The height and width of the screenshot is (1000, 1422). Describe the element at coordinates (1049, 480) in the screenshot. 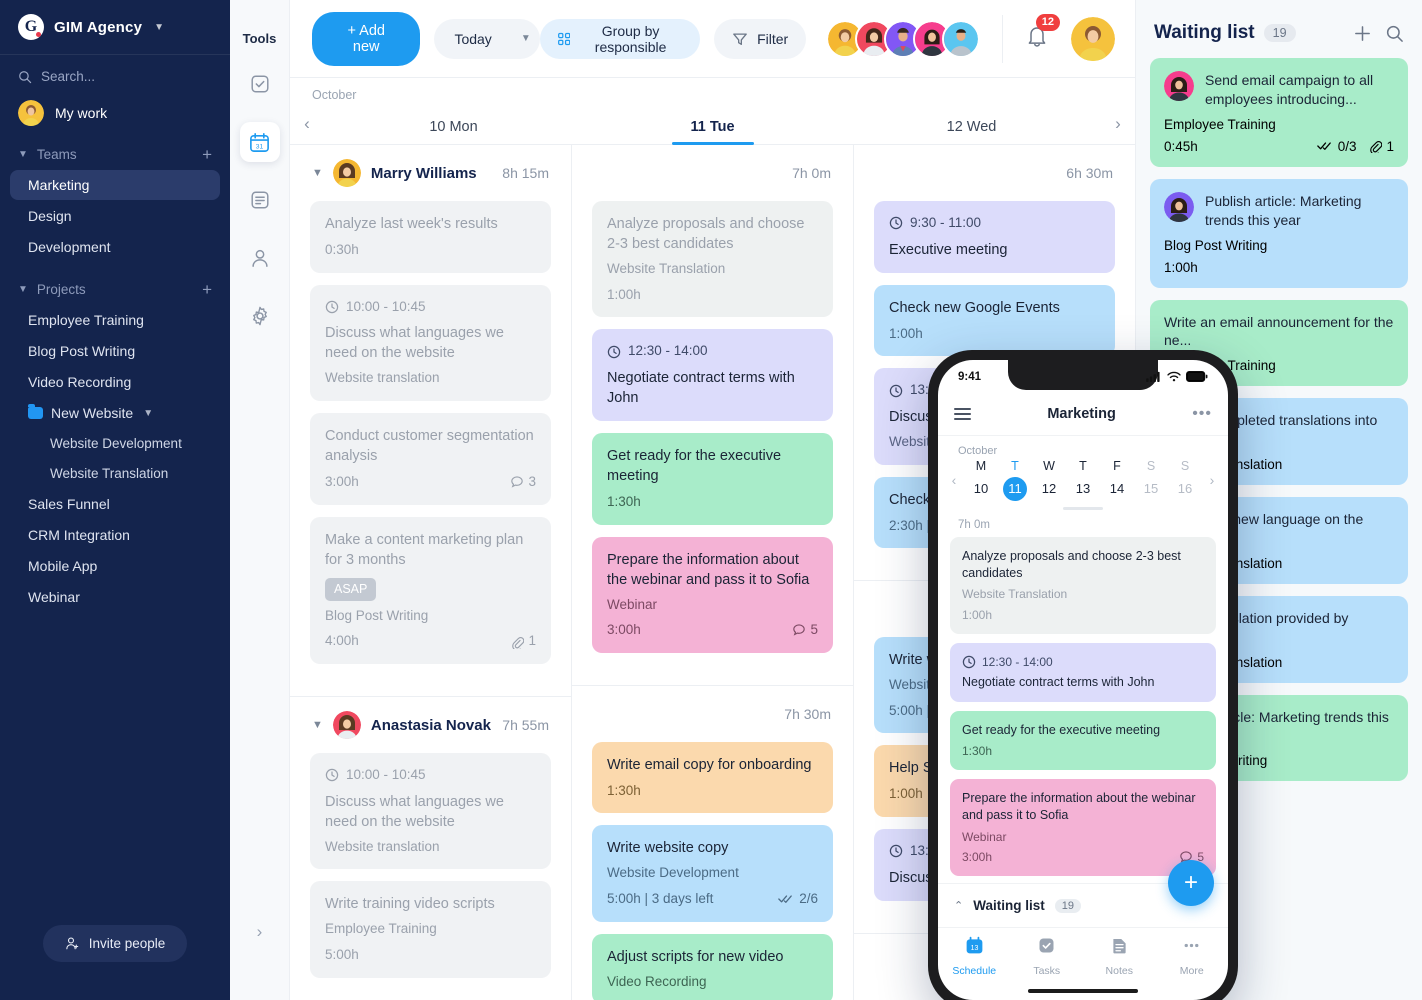

I see `phone-day-2: W 12` at that location.